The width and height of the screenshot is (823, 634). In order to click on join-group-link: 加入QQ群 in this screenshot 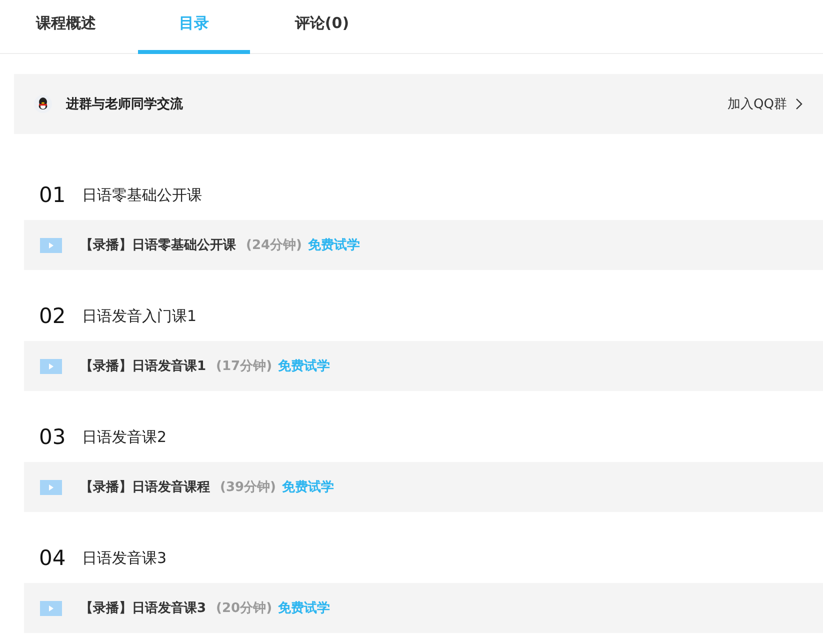, I will do `click(765, 104)`.